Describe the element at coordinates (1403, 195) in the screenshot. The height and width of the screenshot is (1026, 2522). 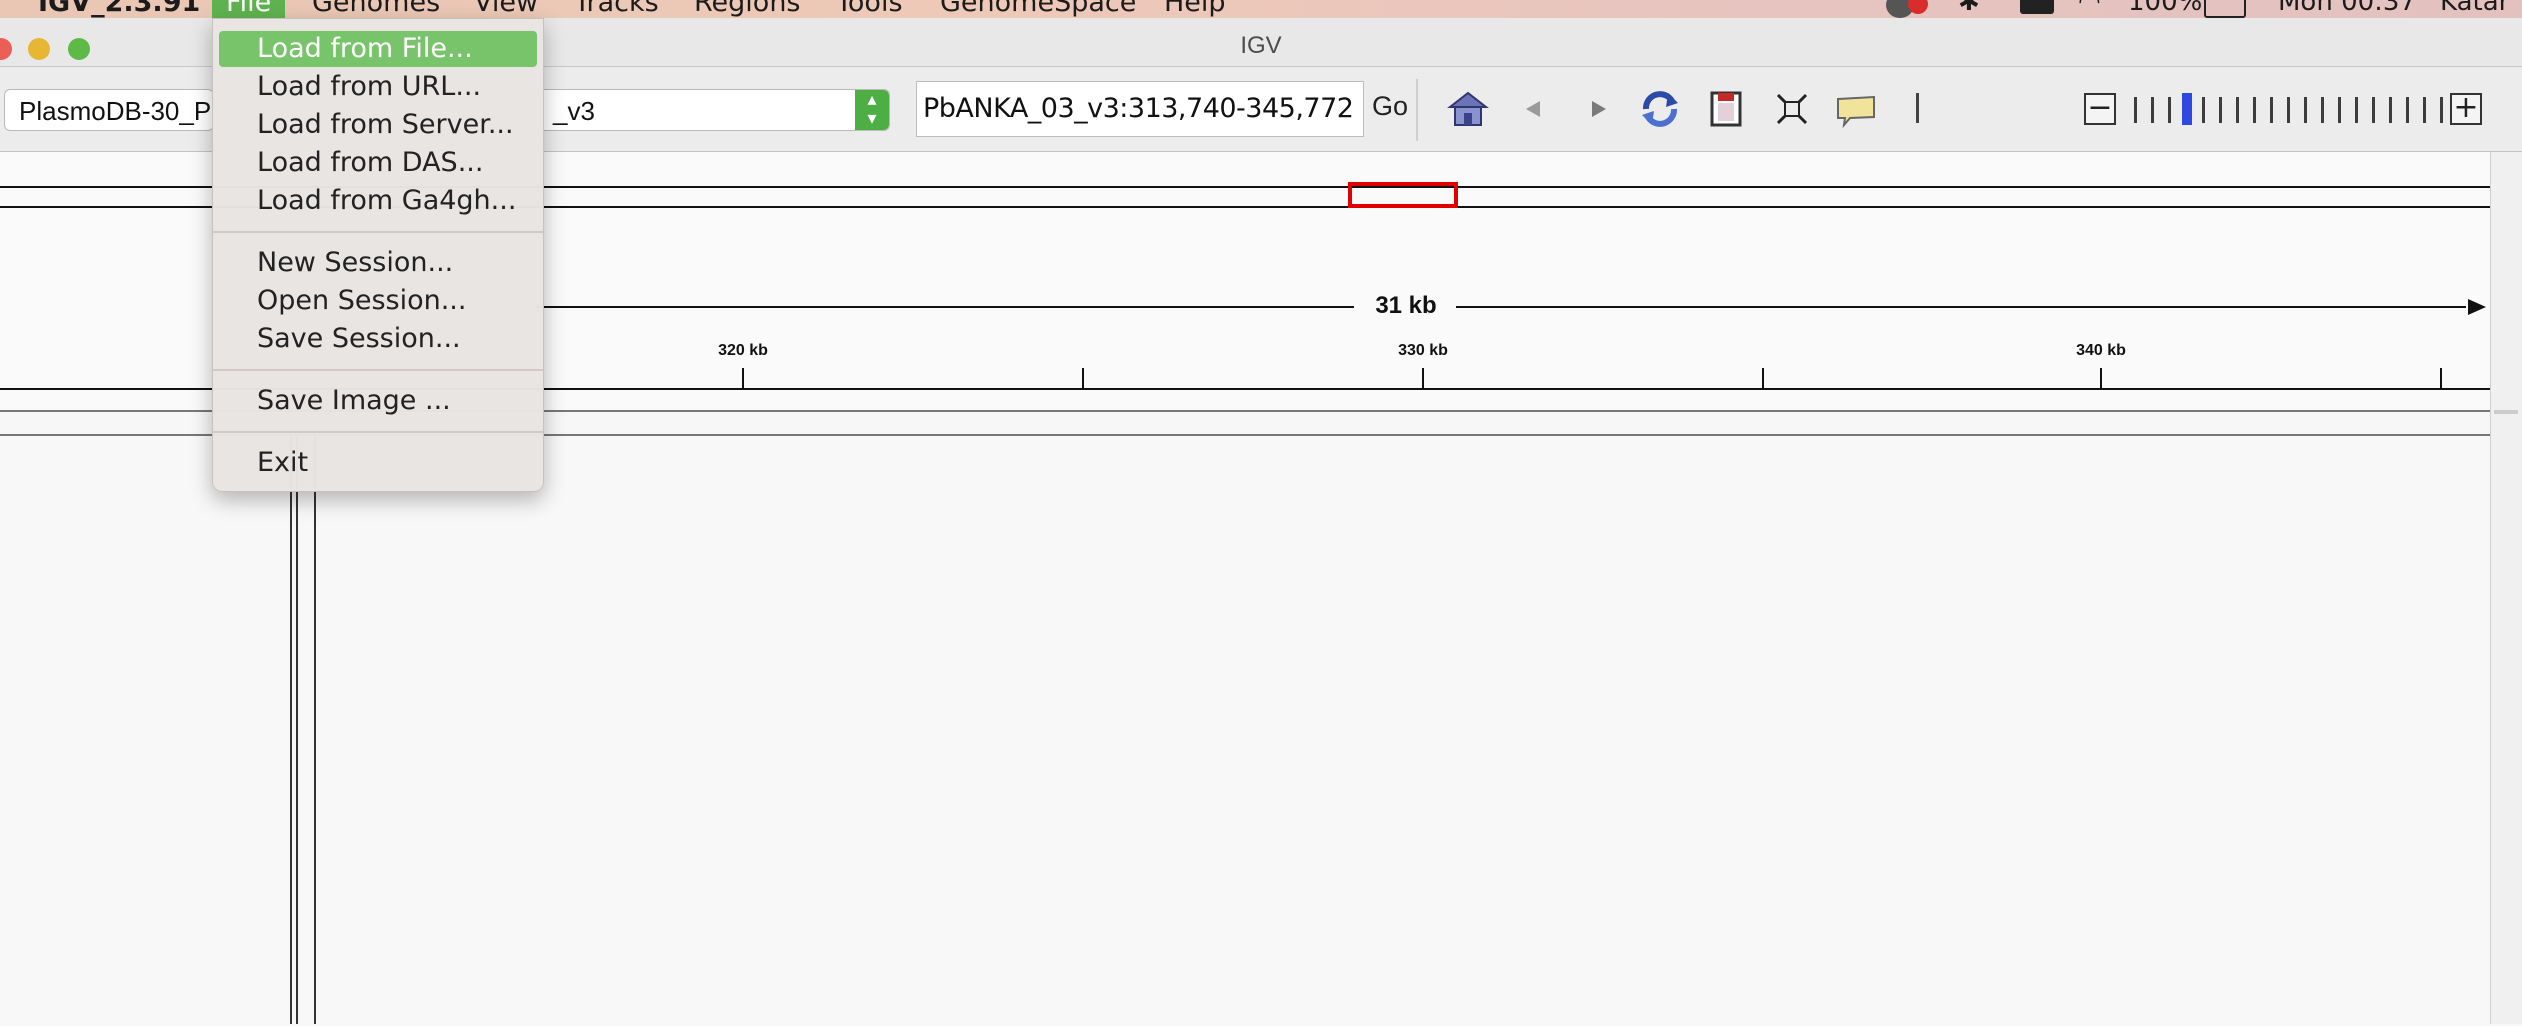
I see `current-region-indicator` at that location.